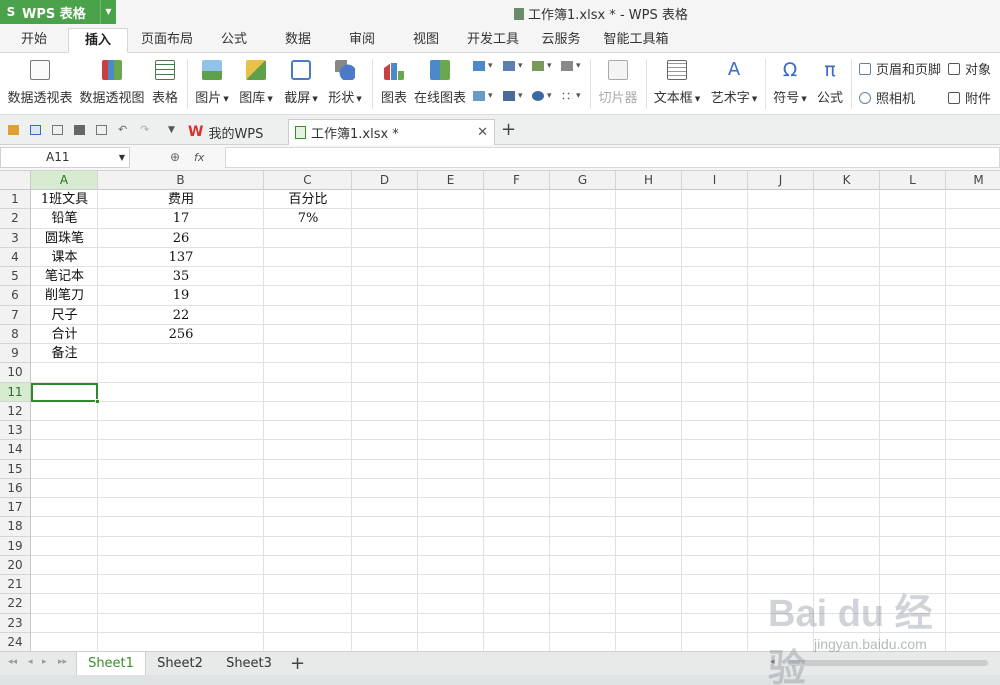  What do you see at coordinates (256, 84) in the screenshot?
I see `gallery-button: 图库 ▼` at bounding box center [256, 84].